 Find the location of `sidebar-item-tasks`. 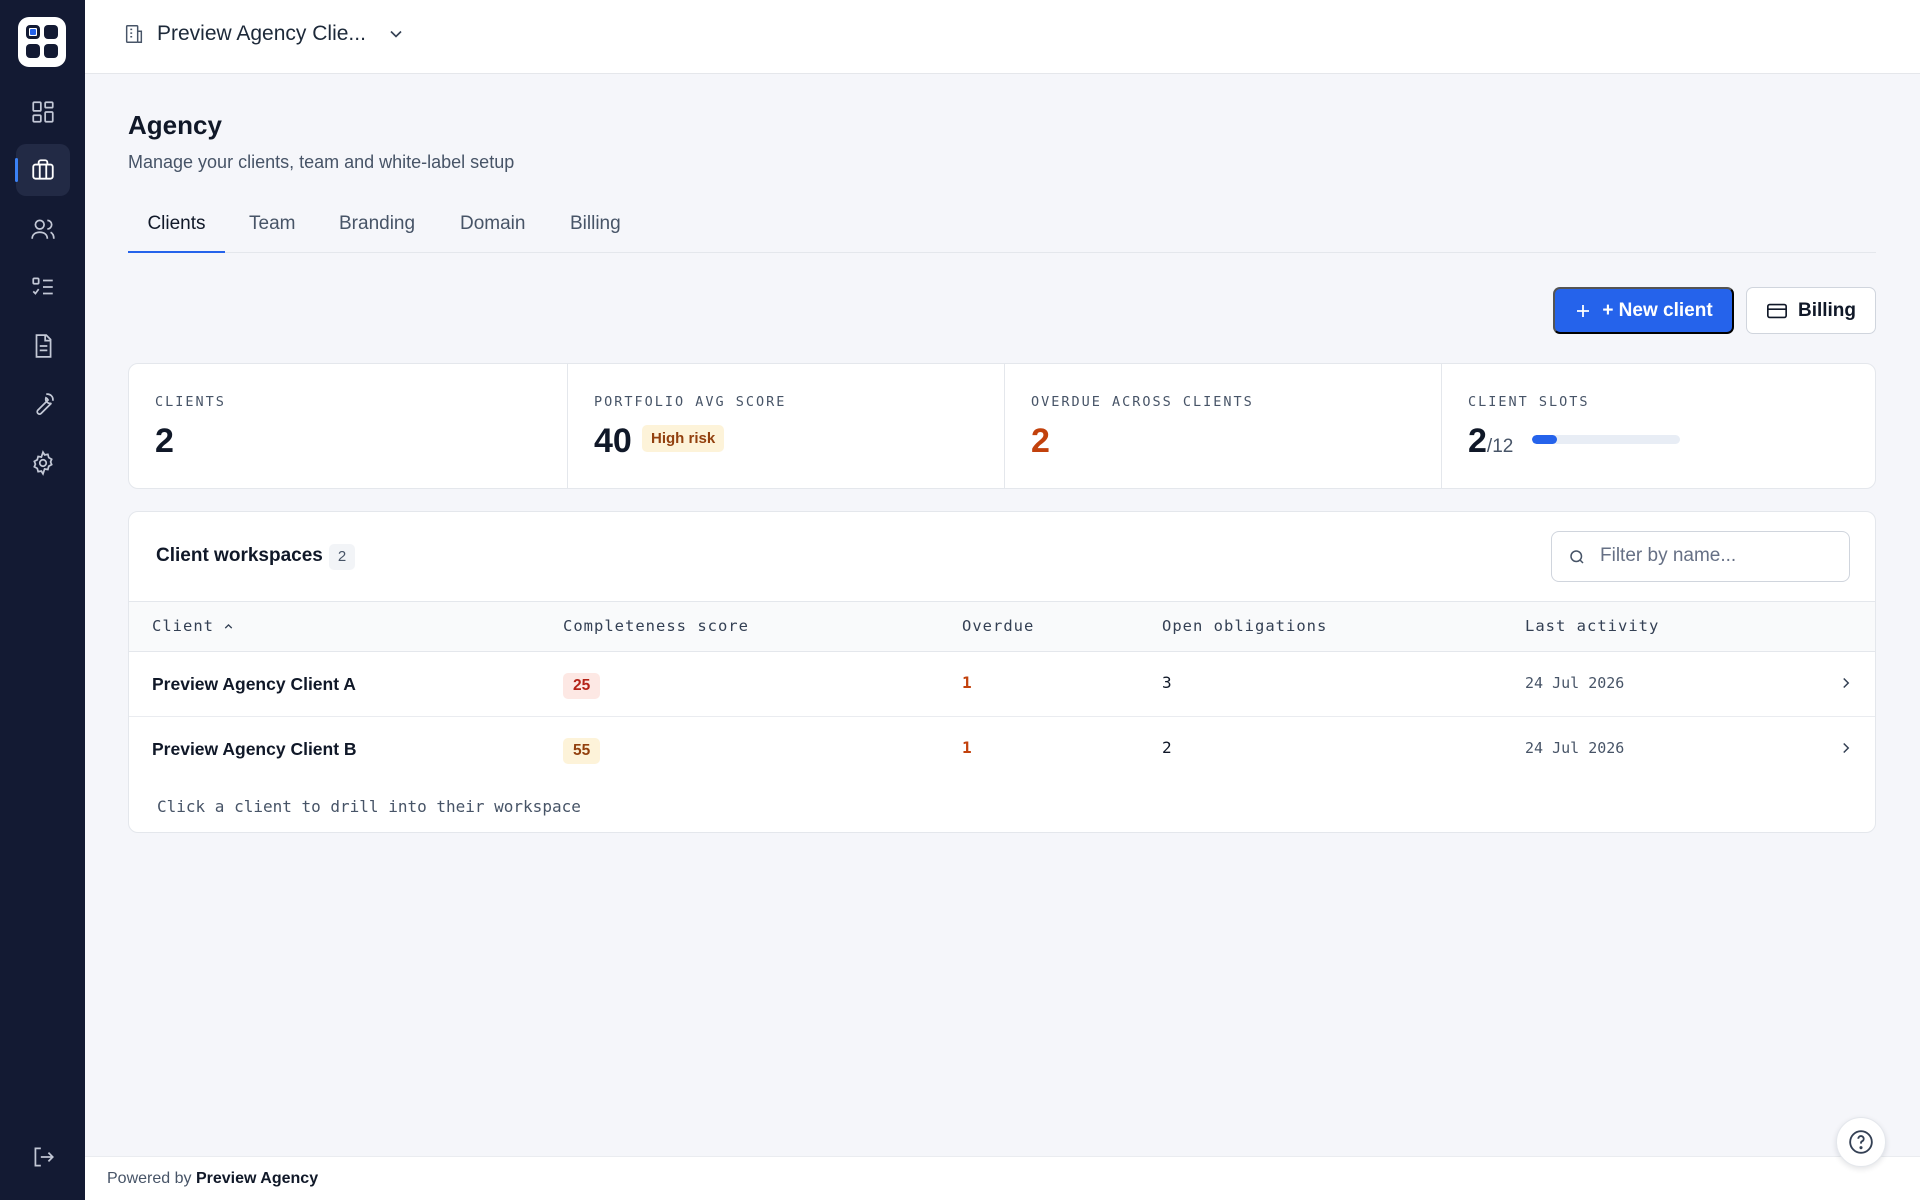

sidebar-item-tasks is located at coordinates (43, 287).